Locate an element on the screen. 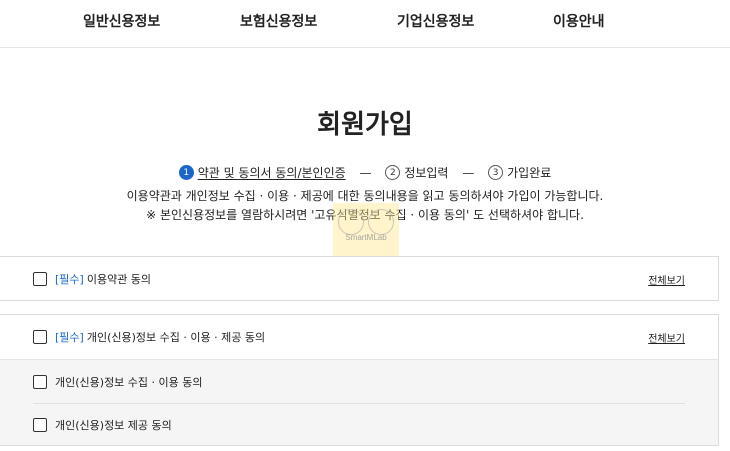  collection-use-agreement-checkbox is located at coordinates (40, 381).